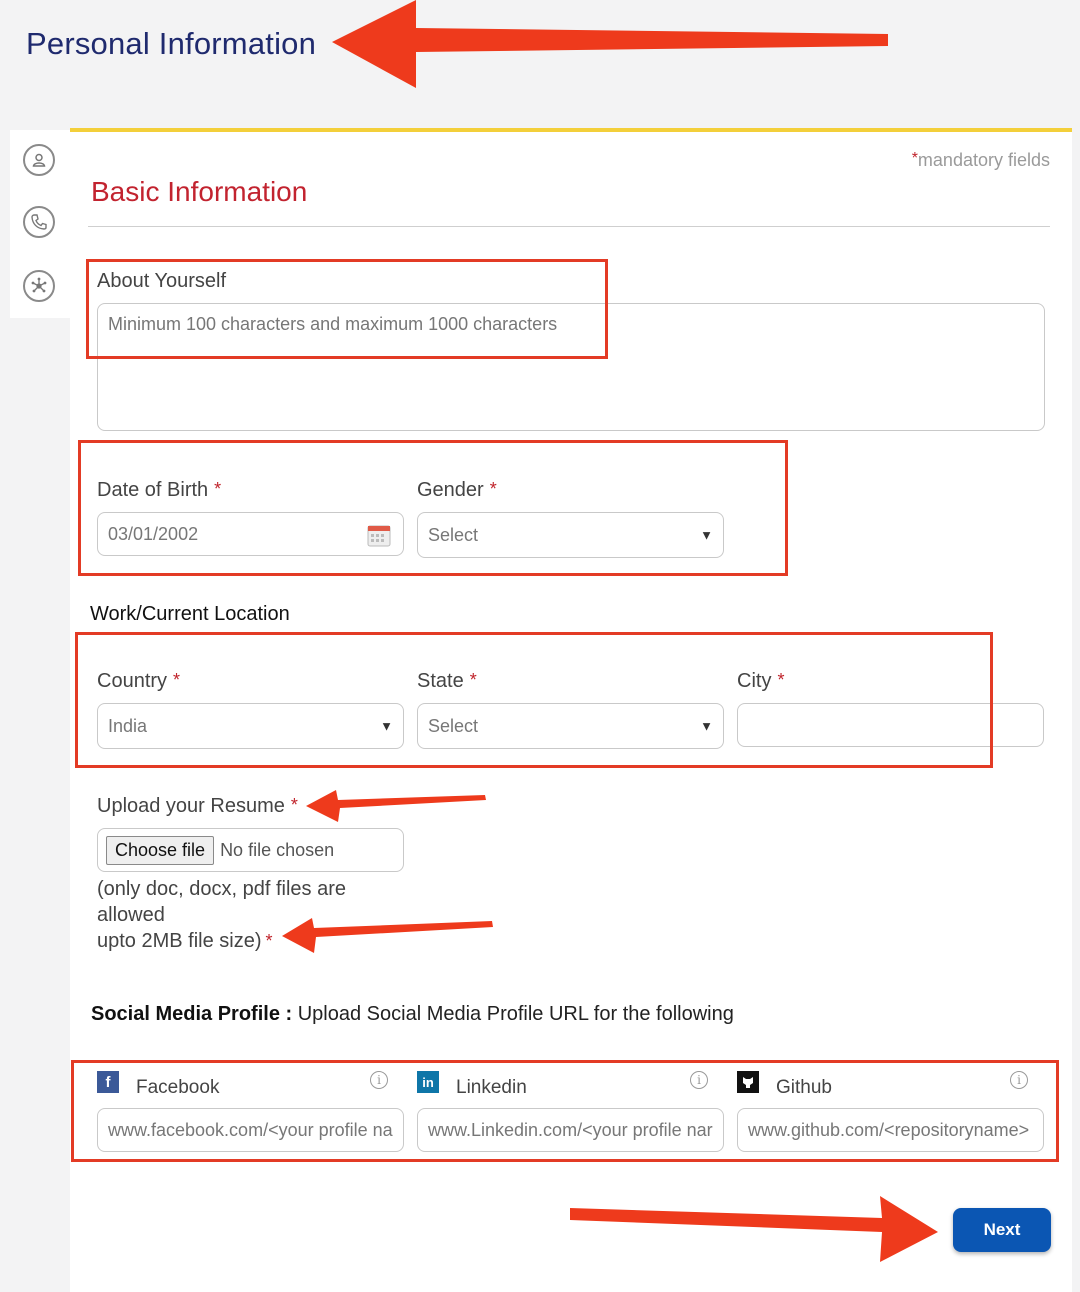 This screenshot has width=1080, height=1292. What do you see at coordinates (610, 44) in the screenshot?
I see `arrow-title` at bounding box center [610, 44].